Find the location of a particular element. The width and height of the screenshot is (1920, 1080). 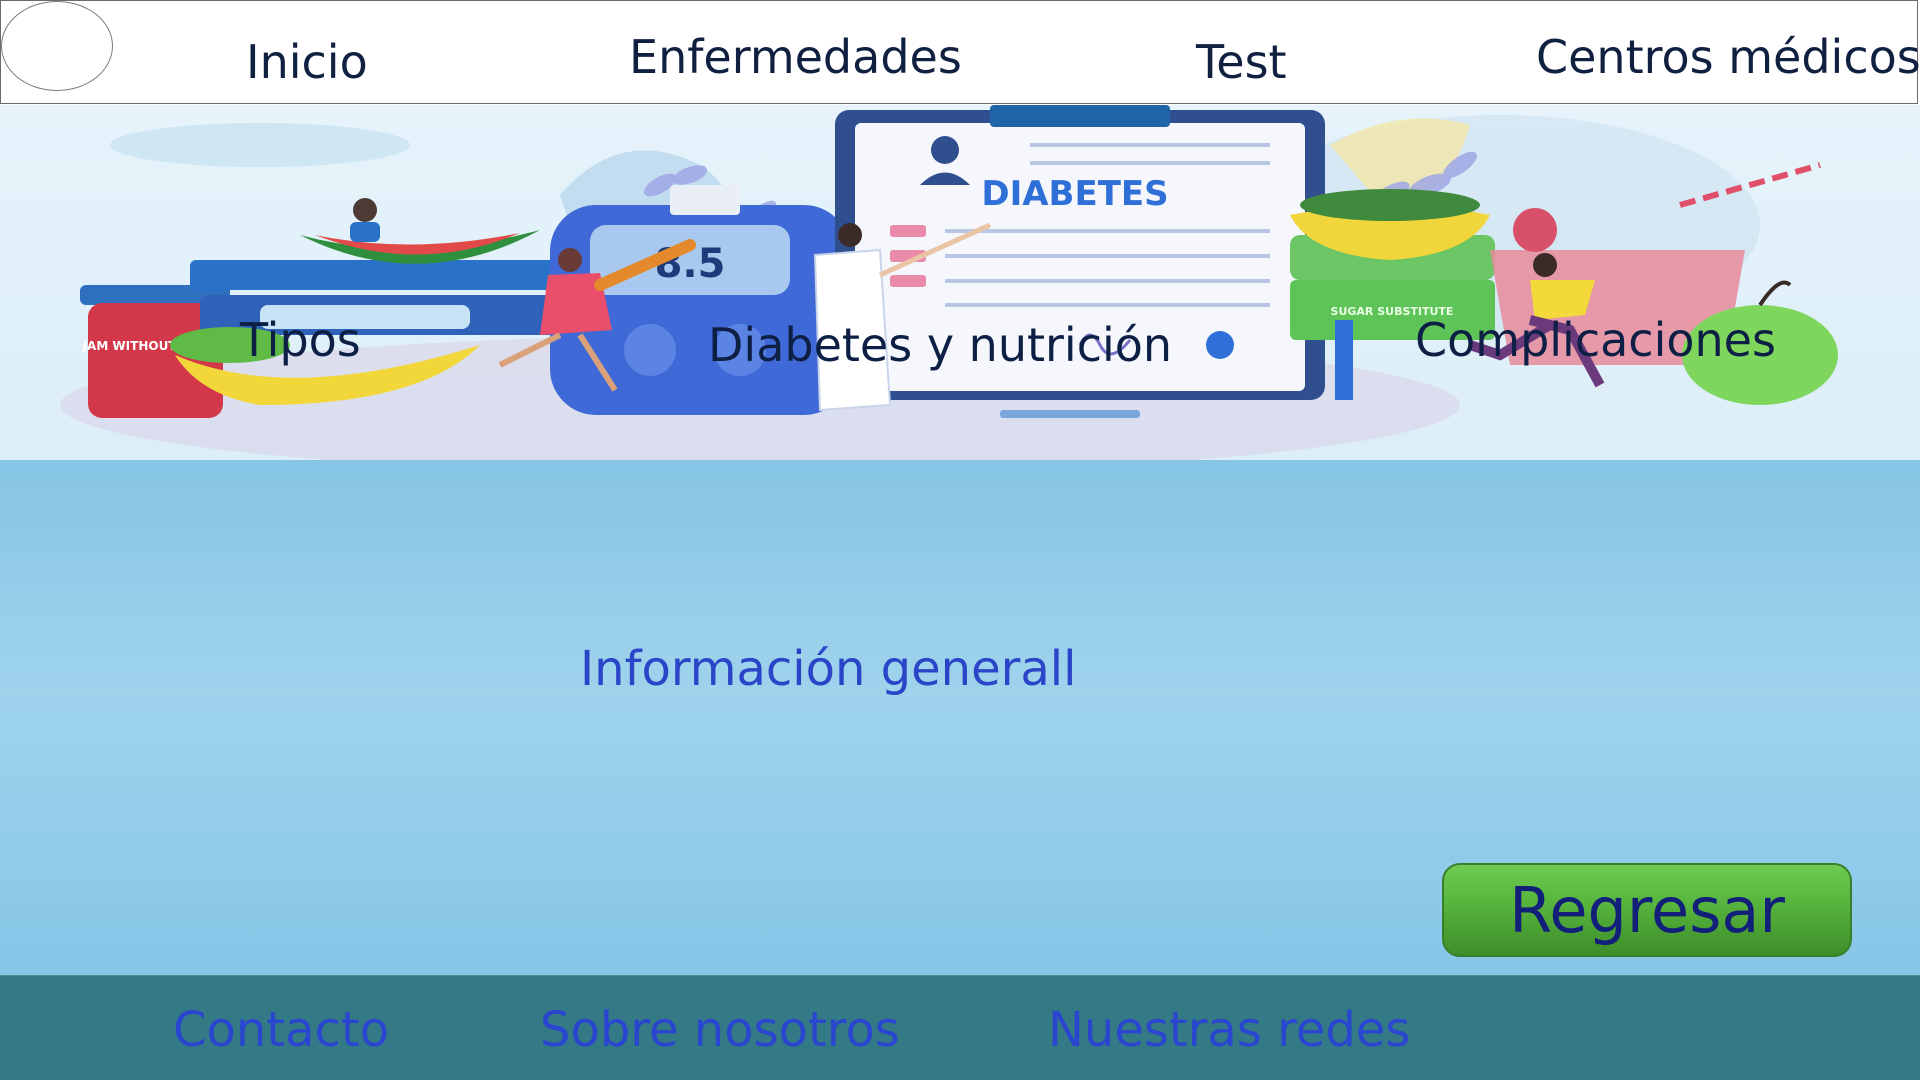

logo-circle-icon is located at coordinates (57, 46).